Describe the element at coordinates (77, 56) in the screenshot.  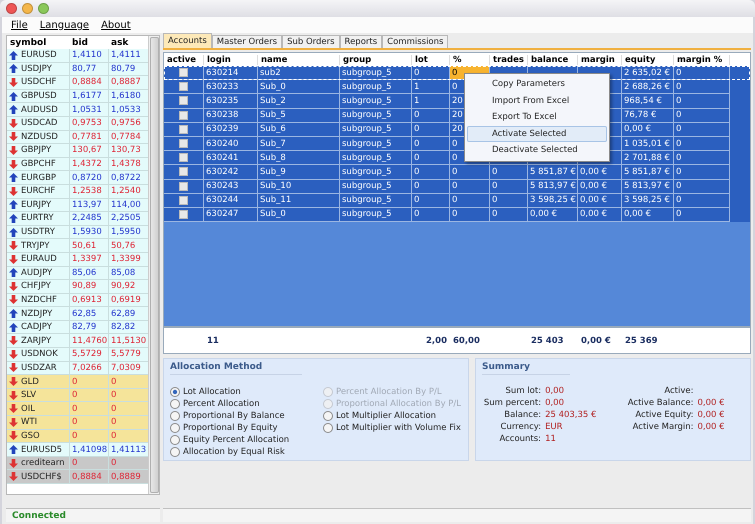
I see `quote-row: EURUSD 1,4110 1,4111` at that location.